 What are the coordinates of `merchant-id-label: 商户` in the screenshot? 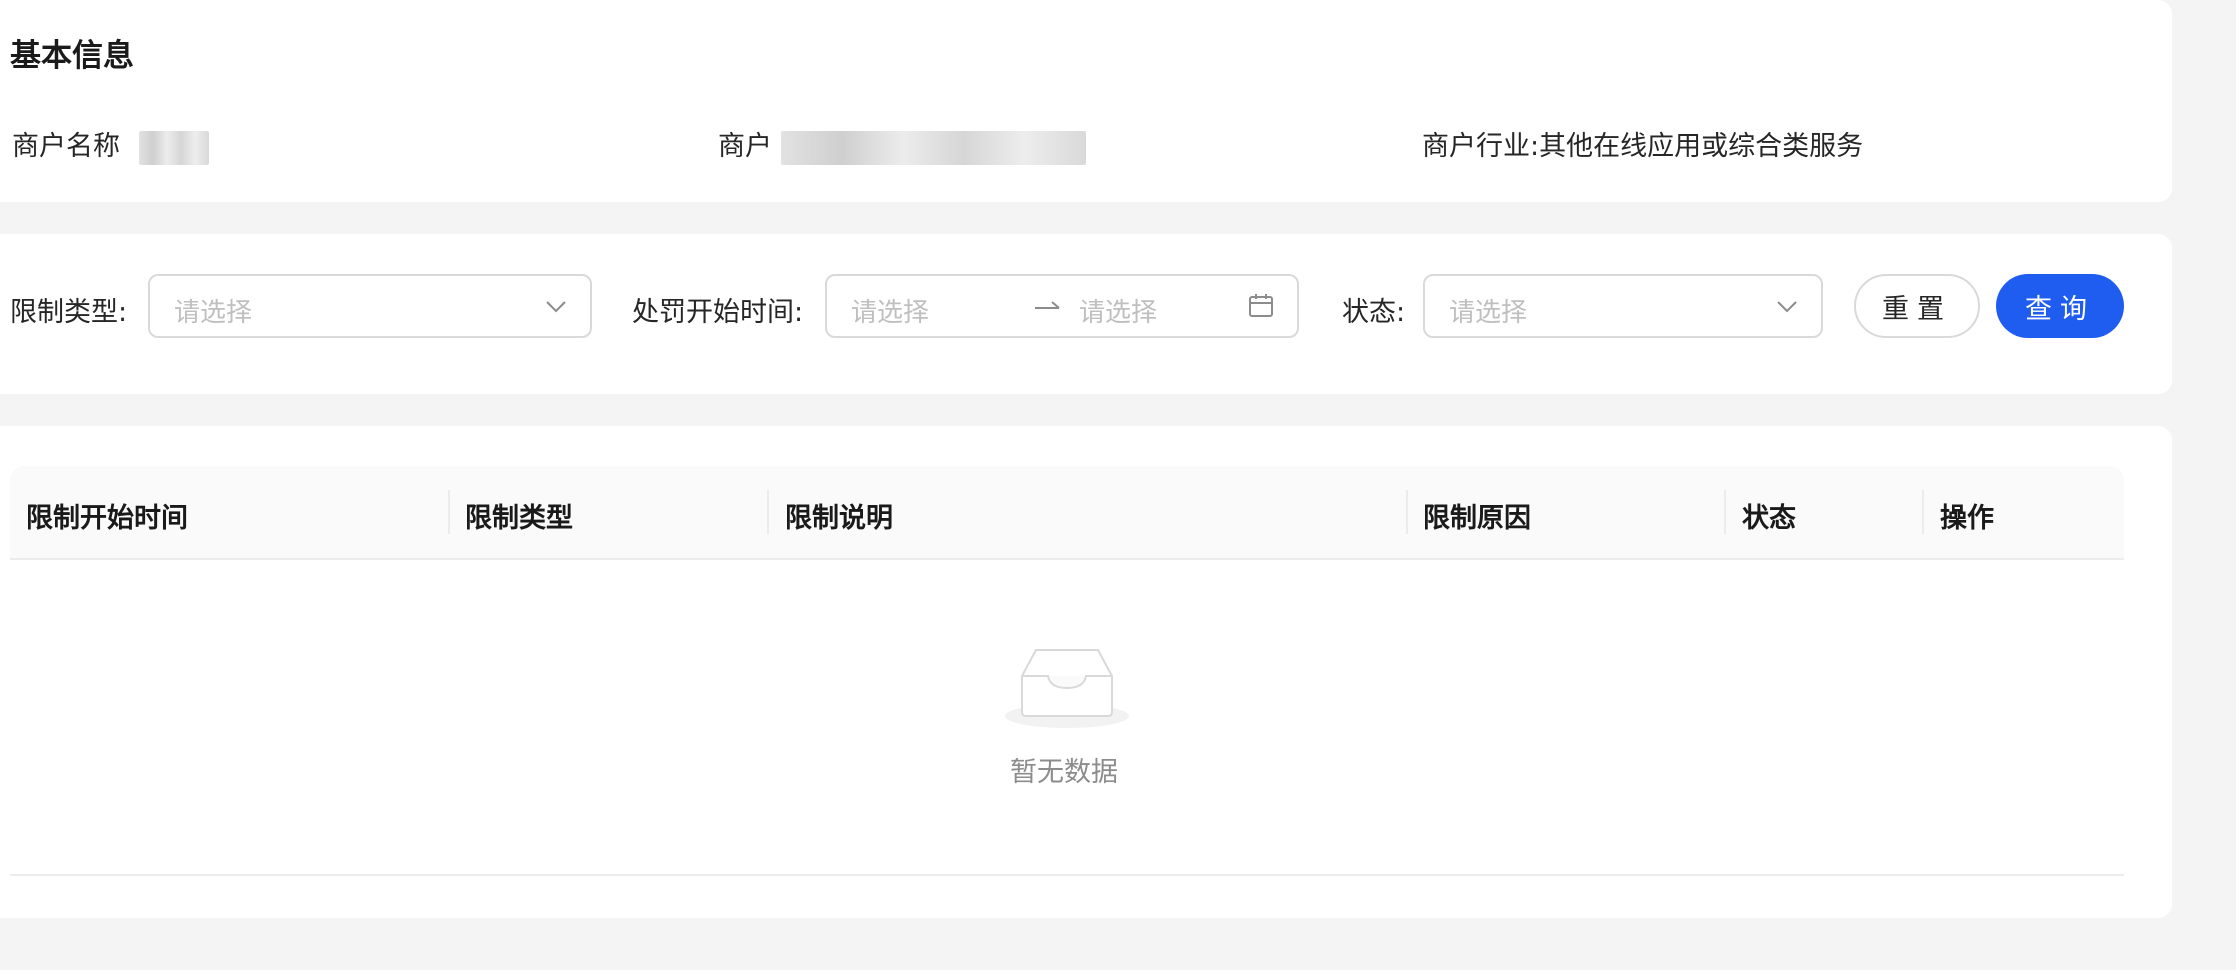 It's located at (745, 146).